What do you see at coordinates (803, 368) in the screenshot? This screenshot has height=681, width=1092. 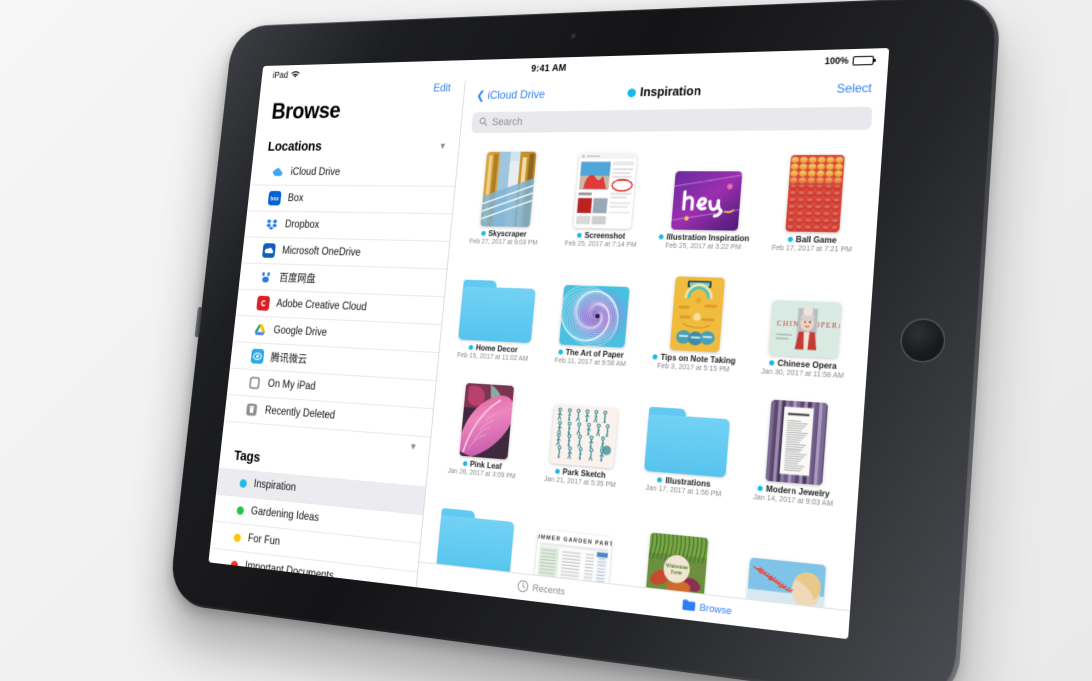 I see `file-caption: Chinese Opera Jan 30, 2017 at 11:58 AM` at bounding box center [803, 368].